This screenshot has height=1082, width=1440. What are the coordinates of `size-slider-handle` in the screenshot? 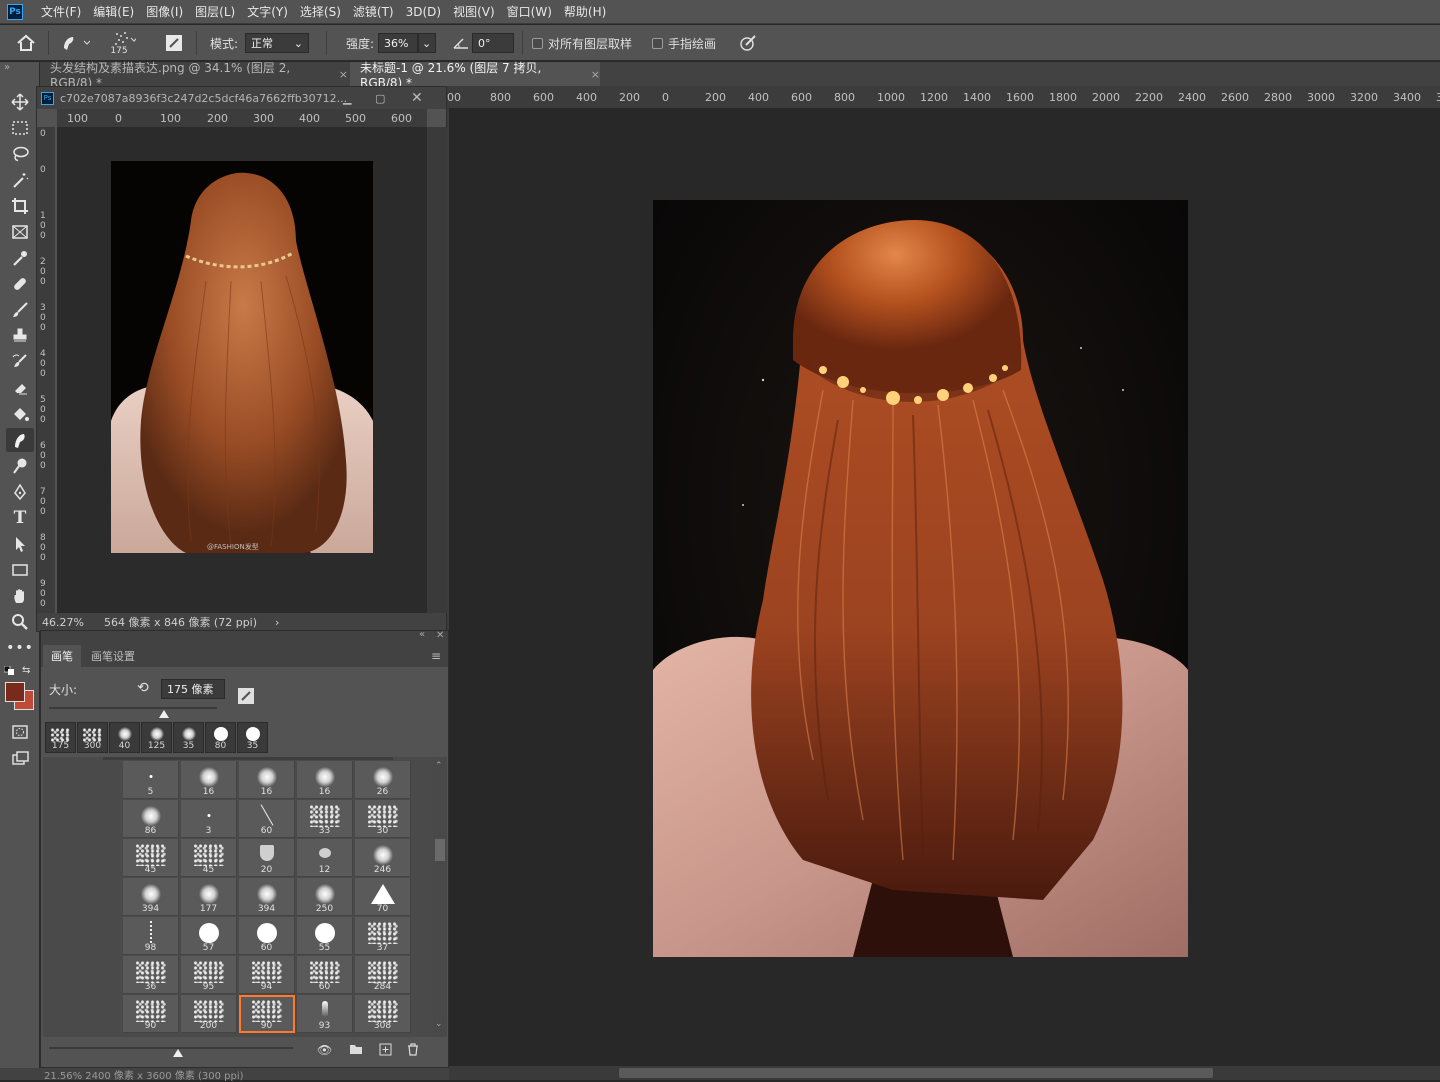 It's located at (164, 714).